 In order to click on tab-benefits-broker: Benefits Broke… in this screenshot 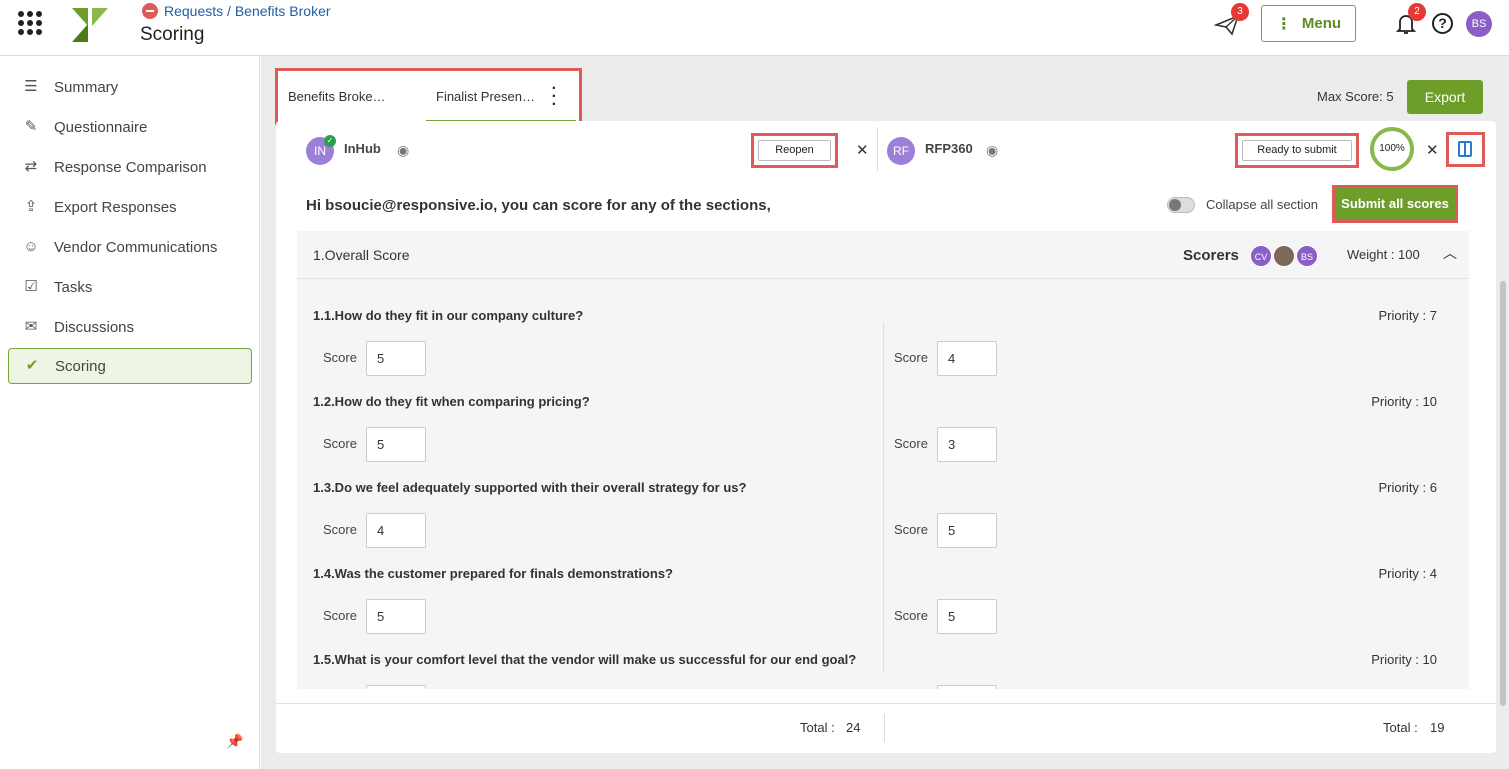, I will do `click(350, 96)`.